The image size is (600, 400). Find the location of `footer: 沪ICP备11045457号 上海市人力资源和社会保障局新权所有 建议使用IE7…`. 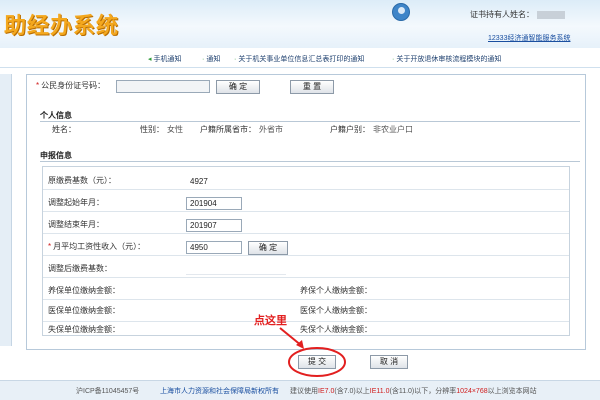

footer: 沪ICP备11045457号 上海市人力资源和社会保障局新权所有 建议使用IE7… is located at coordinates (300, 390).